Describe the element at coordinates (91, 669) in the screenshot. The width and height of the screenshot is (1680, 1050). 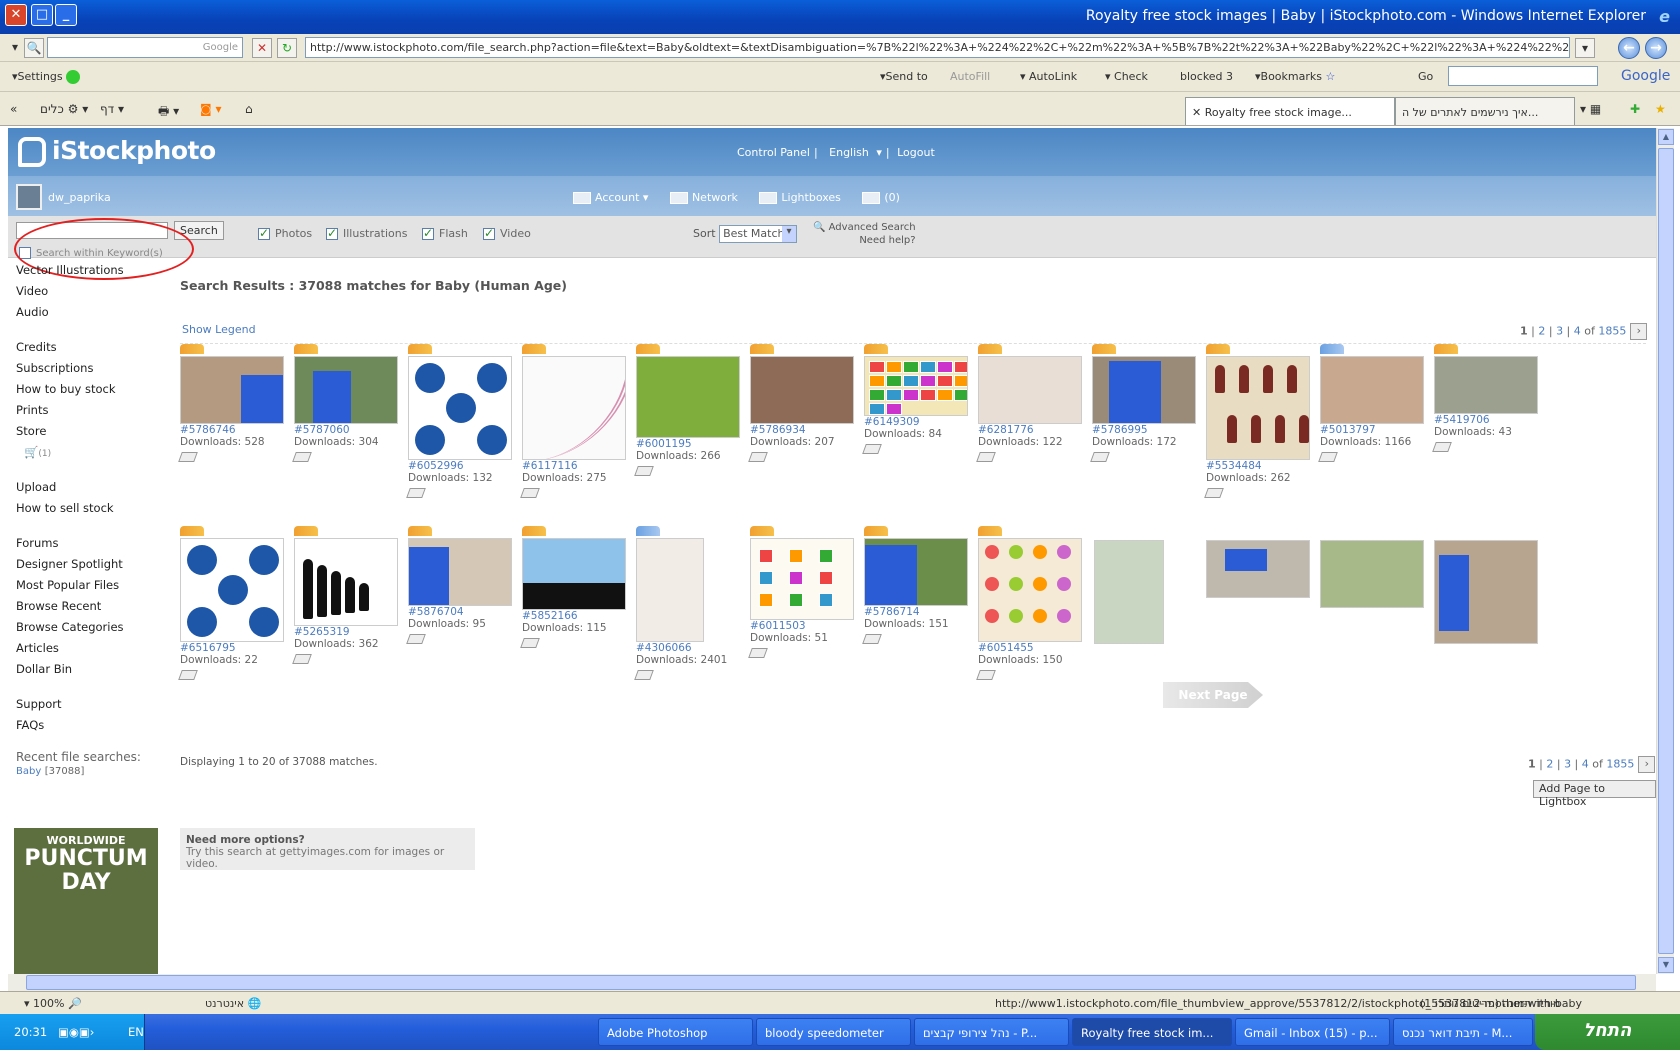
I see `sidebar-item-dollar-bin: Dollar Bin` at that location.